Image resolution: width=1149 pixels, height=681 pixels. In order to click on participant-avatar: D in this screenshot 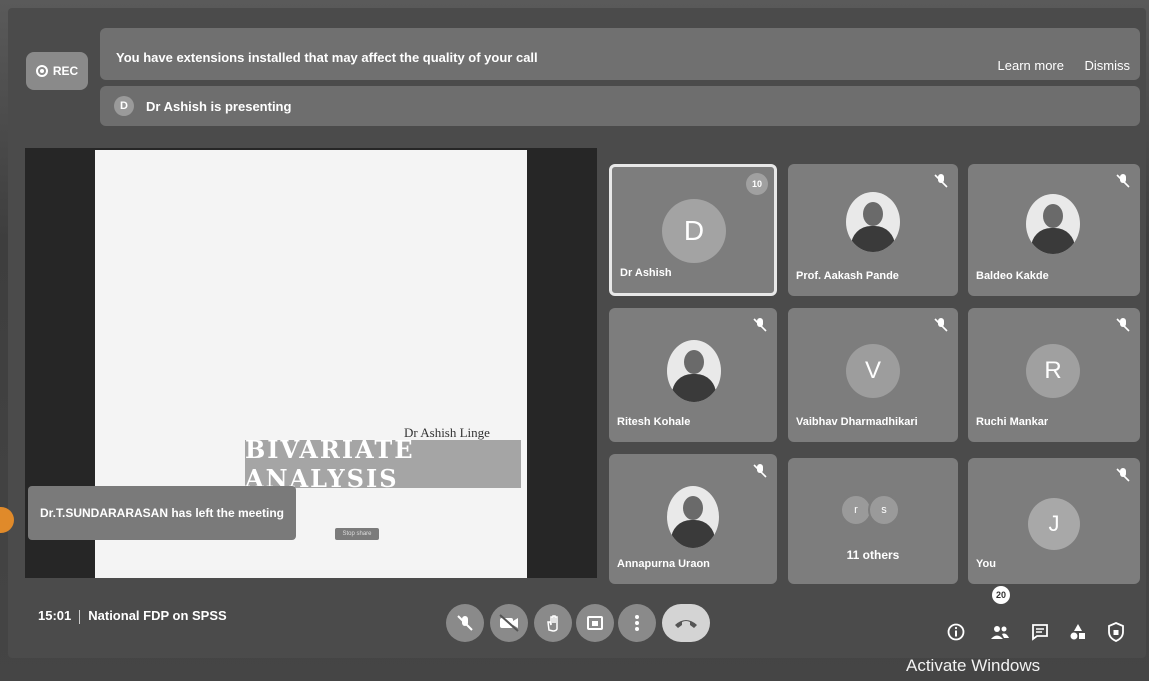, I will do `click(694, 231)`.